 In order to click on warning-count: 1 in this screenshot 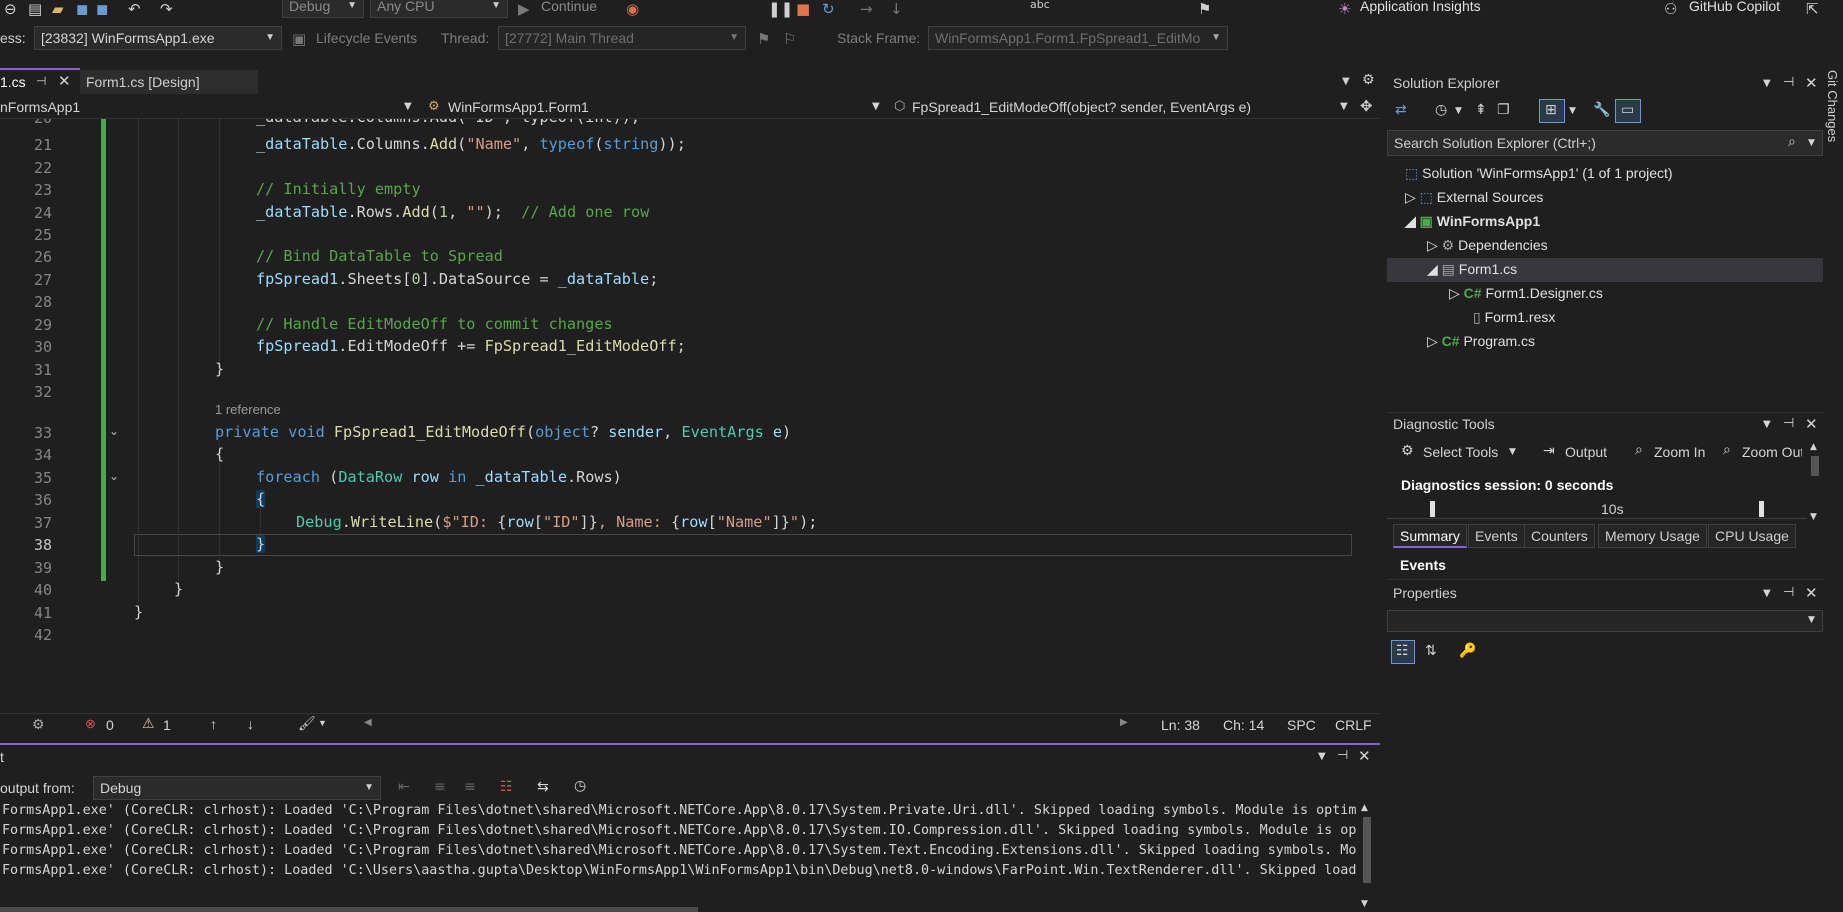, I will do `click(167, 725)`.